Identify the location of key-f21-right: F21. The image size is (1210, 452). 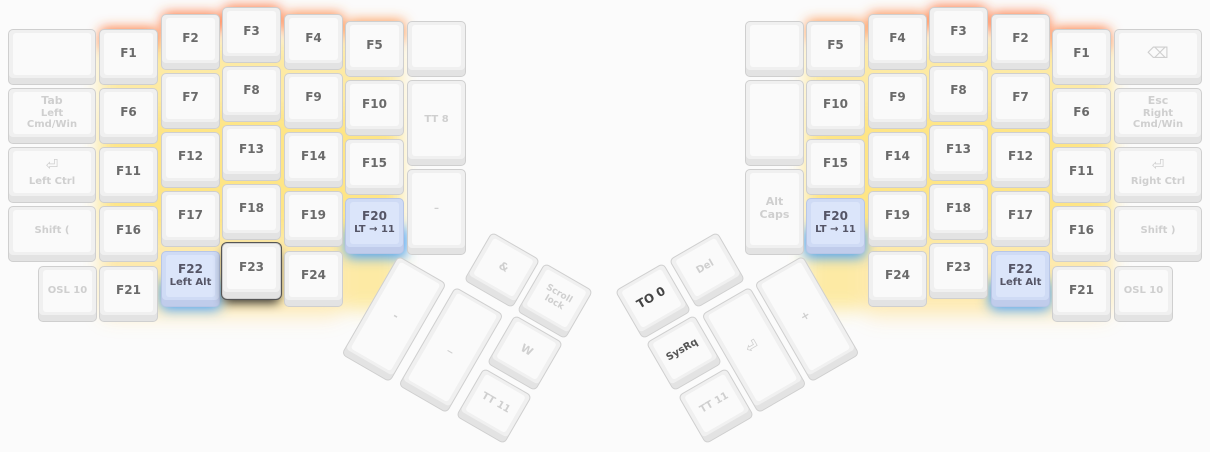
(1081, 294).